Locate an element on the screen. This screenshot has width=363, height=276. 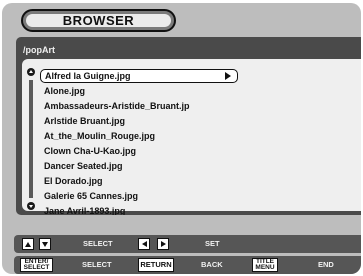
file-item: Dancer Seated.jpg is located at coordinates (83, 166).